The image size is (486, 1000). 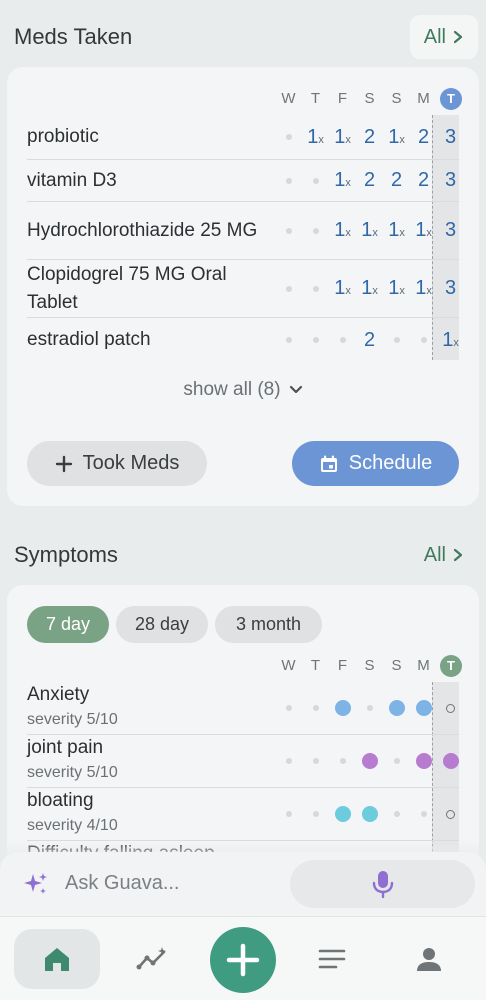 I want to click on nav-home, so click(x=57, y=959).